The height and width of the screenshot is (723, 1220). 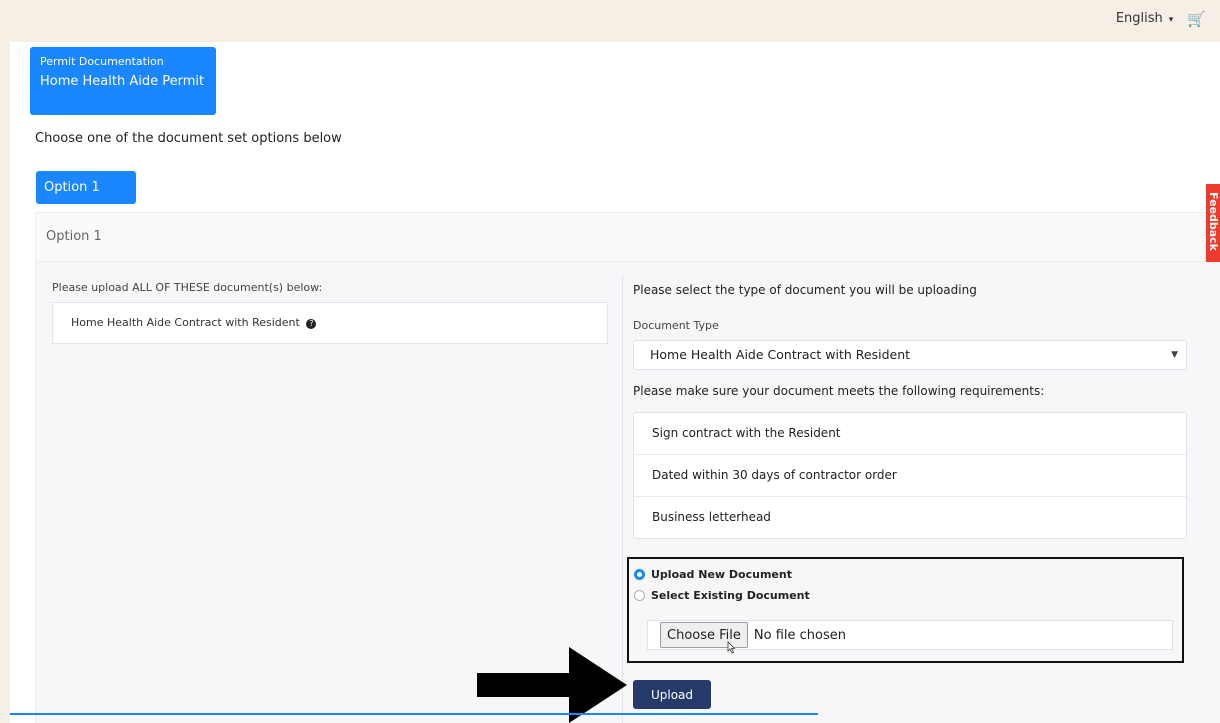 I want to click on list-item: Dated within 30 days of contractor order, so click(x=910, y=476).